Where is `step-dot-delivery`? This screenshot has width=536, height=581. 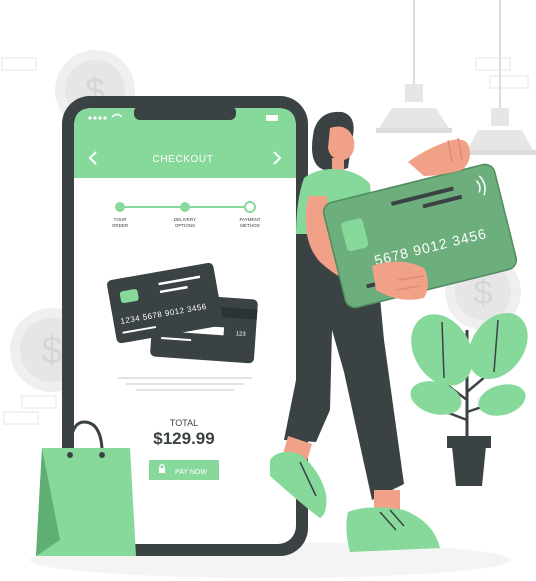 step-dot-delivery is located at coordinates (185, 207).